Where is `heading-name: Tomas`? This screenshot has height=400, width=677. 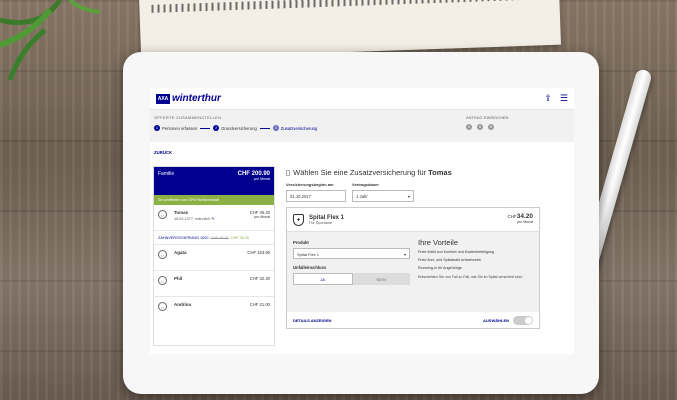
heading-name: Tomas is located at coordinates (440, 172).